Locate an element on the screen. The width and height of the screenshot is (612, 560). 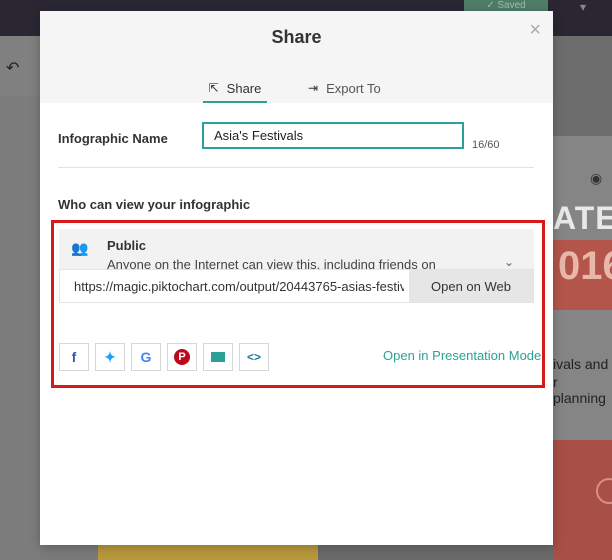
tab-export: ⇥ Export To is located at coordinates (344, 88).